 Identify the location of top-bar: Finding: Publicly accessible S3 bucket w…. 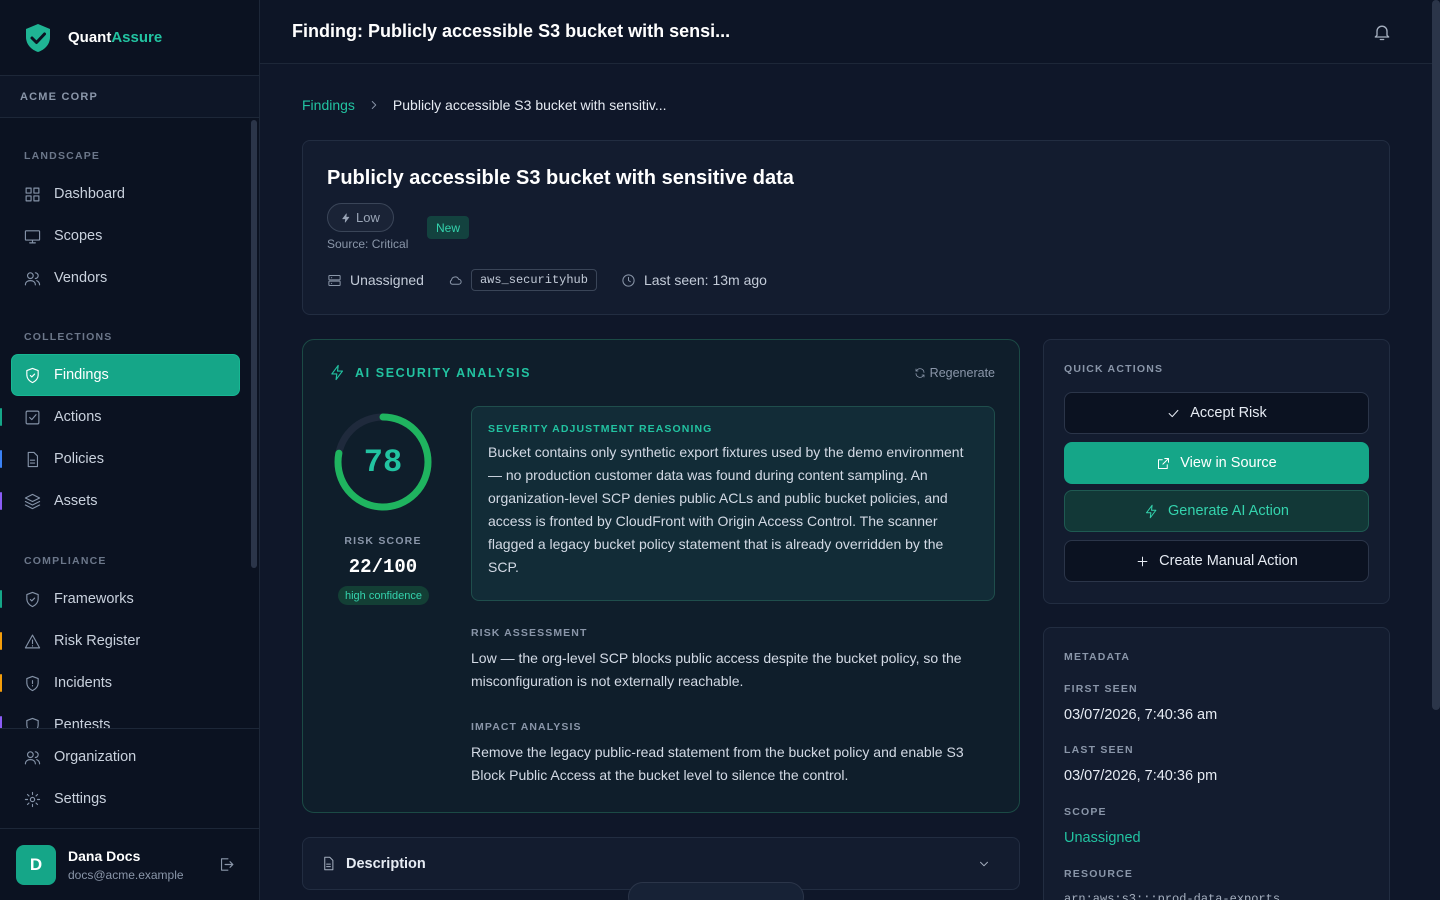
(850, 32).